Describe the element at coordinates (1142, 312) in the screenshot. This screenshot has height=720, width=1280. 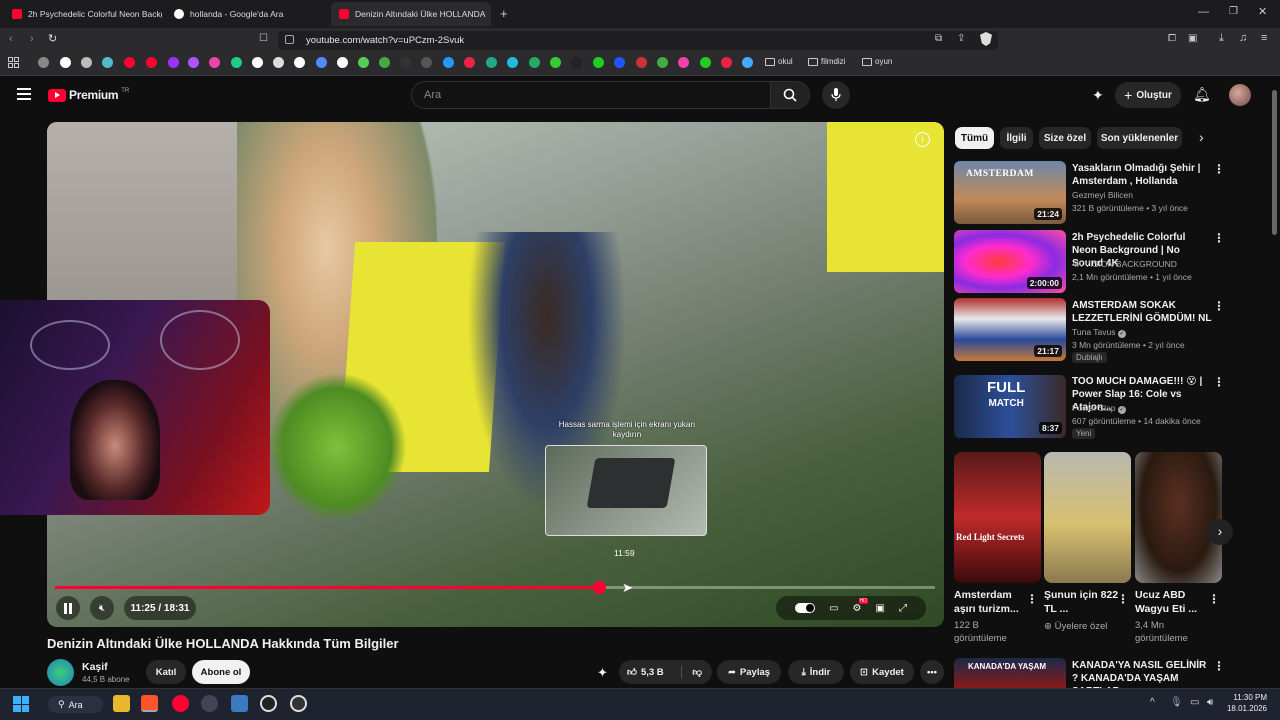
I see `sidebar-video-title: AMSTERDAM SOKAK LEZZETLERİNİ GÖMDÜM! NL` at that location.